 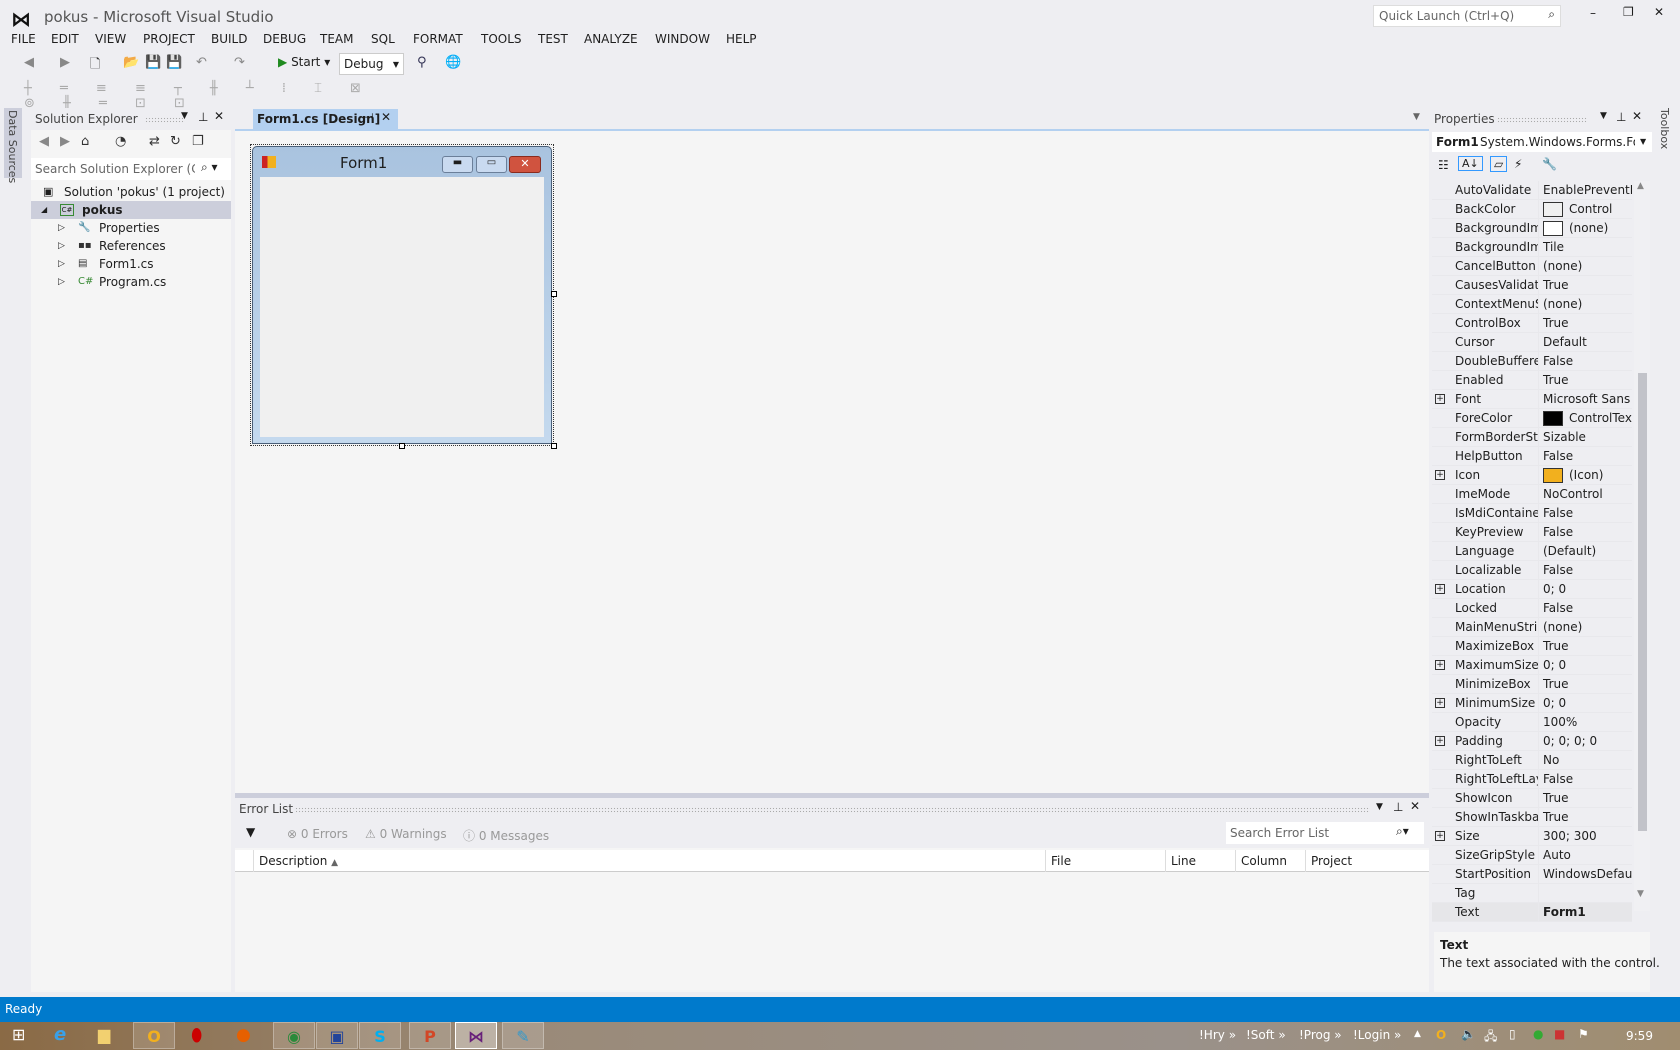 What do you see at coordinates (1637, 116) in the screenshot?
I see `close-icon: ✕` at bounding box center [1637, 116].